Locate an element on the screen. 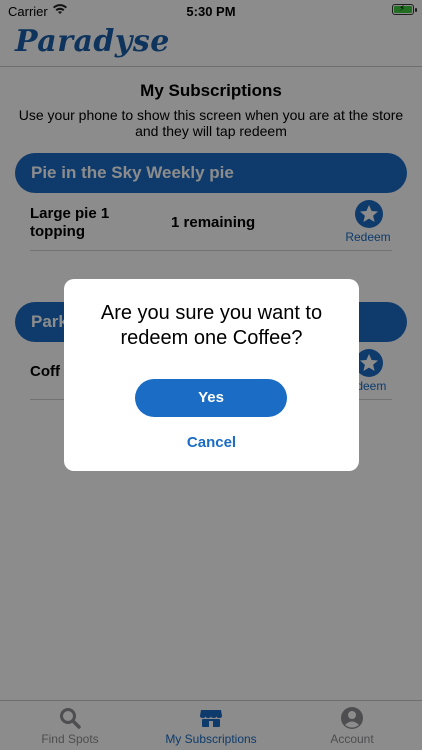 Image resolution: width=422 pixels, height=751 pixels. yes-button: Yes is located at coordinates (211, 398).